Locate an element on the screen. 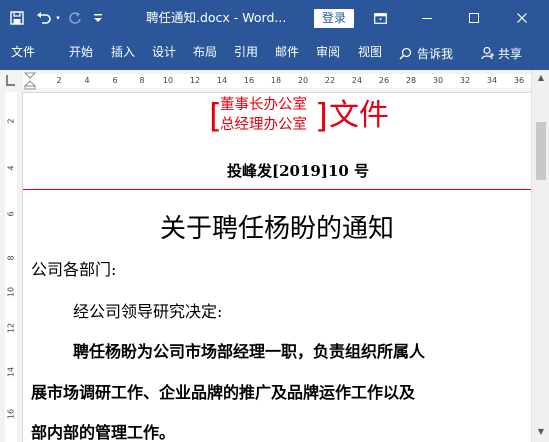 The image size is (549, 442). tab-insert: 插入 is located at coordinates (123, 53).